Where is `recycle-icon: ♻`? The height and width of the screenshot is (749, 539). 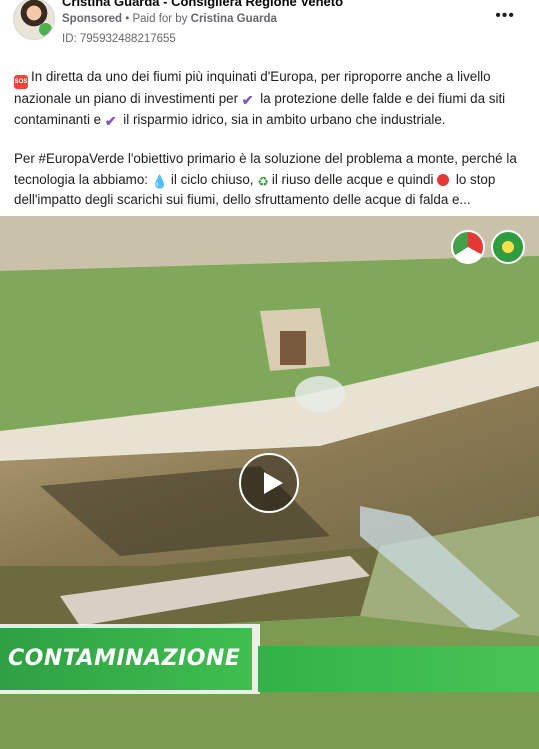 recycle-icon: ♻ is located at coordinates (263, 181).